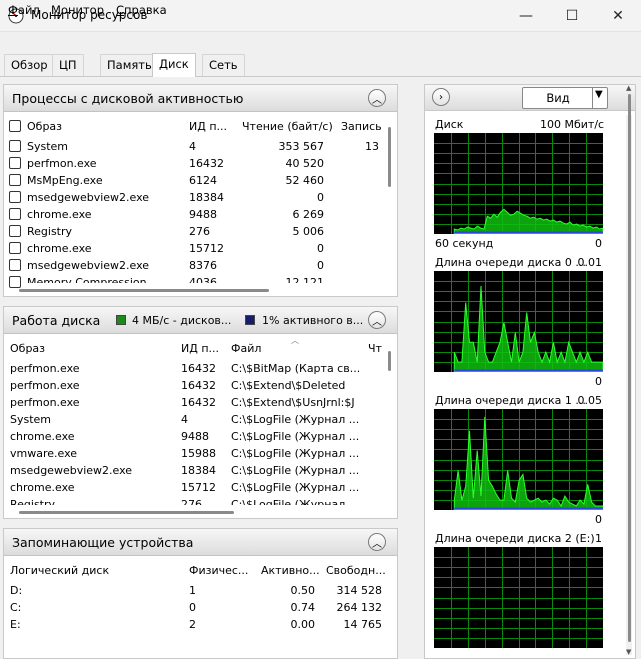 The width and height of the screenshot is (641, 659). I want to click on storage-active: 0.00, so click(303, 624).